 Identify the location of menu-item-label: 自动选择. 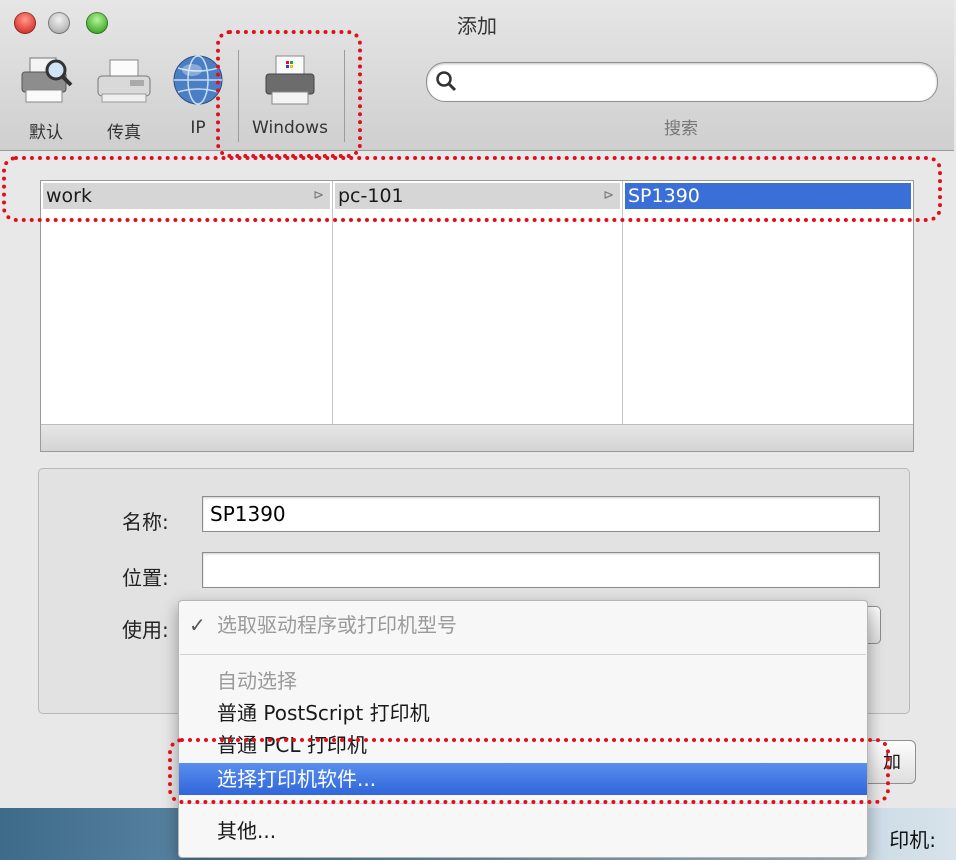
(257, 681).